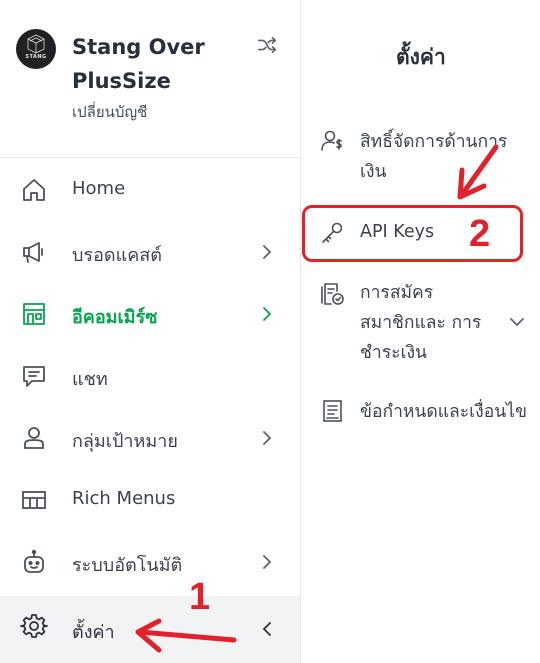 The width and height of the screenshot is (540, 663). Describe the element at coordinates (34, 500) in the screenshot. I see `layout-icon` at that location.